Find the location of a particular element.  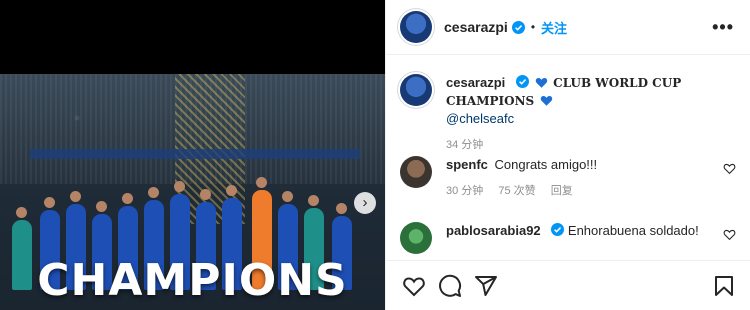

reply-button: 回复 is located at coordinates (562, 191).